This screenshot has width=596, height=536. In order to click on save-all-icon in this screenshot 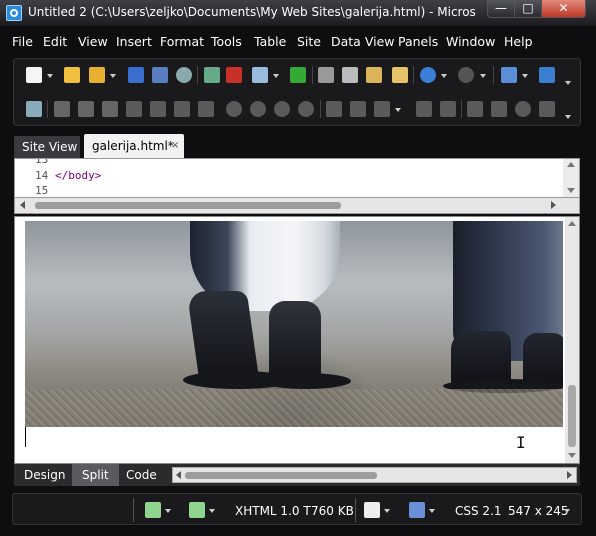, I will do `click(160, 75)`.